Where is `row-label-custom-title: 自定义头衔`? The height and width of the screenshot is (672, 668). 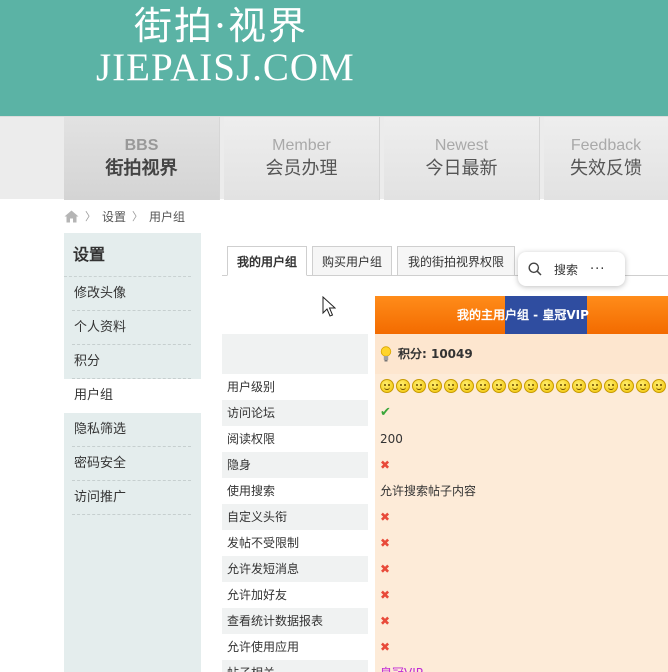 row-label-custom-title: 自定义头衔 is located at coordinates (295, 517).